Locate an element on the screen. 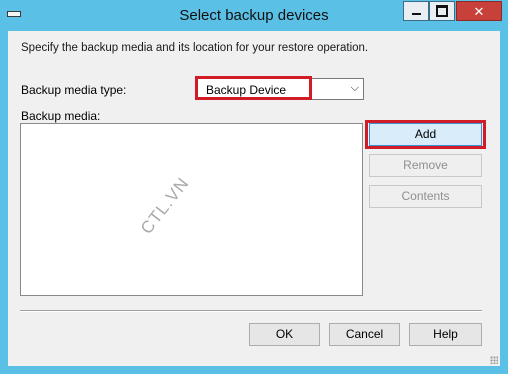 Image resolution: width=508 pixels, height=374 pixels. help-button: Help is located at coordinates (445, 334).